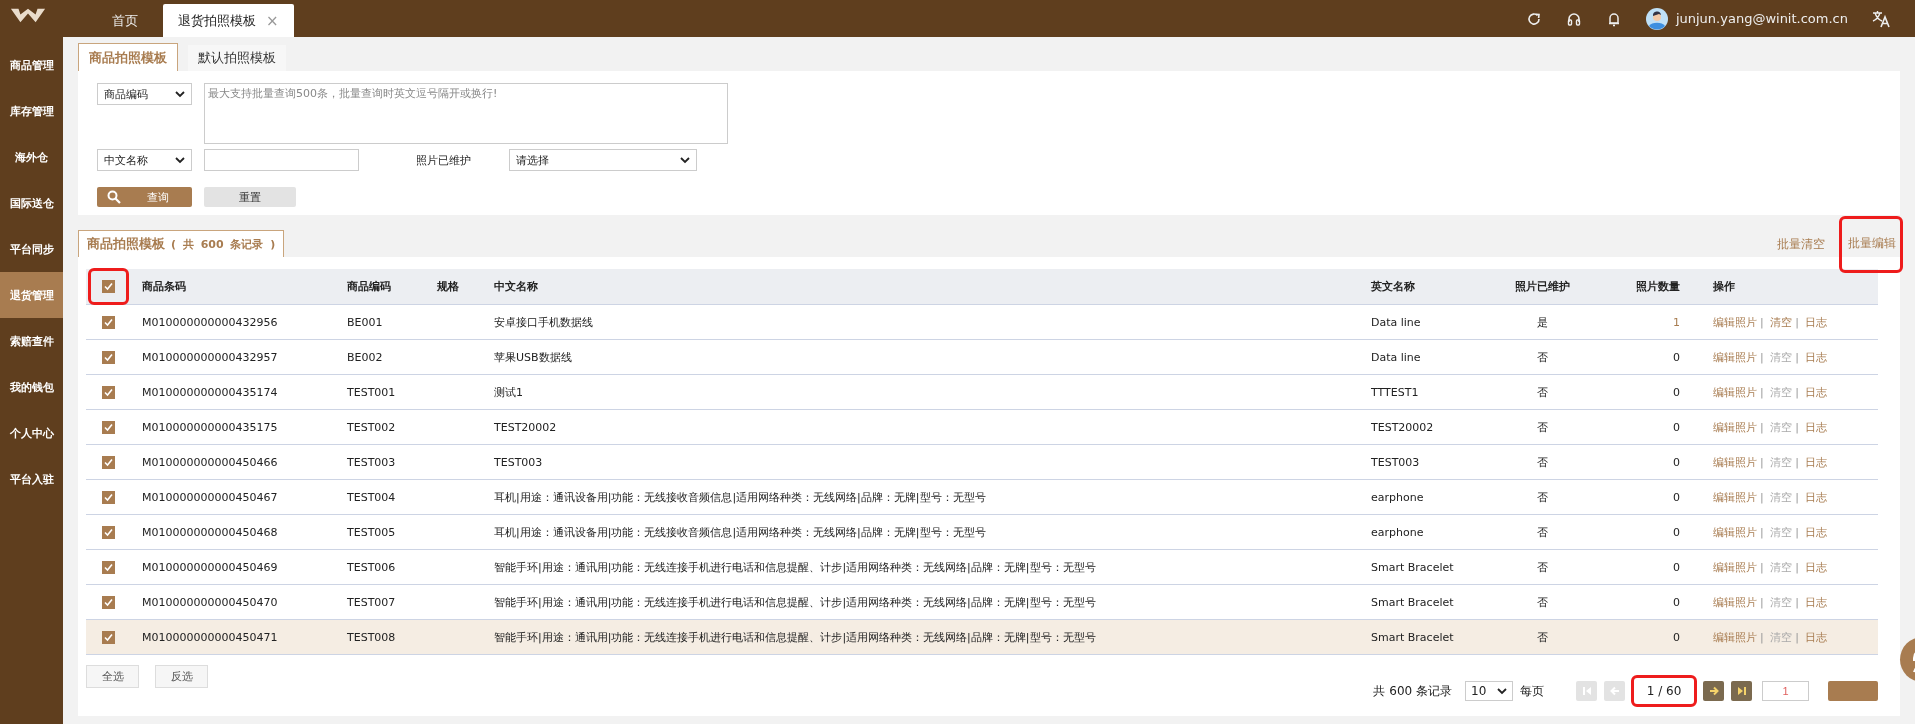 Image resolution: width=1915 pixels, height=724 pixels. I want to click on sidebar-item: 个人中心, so click(31, 433).